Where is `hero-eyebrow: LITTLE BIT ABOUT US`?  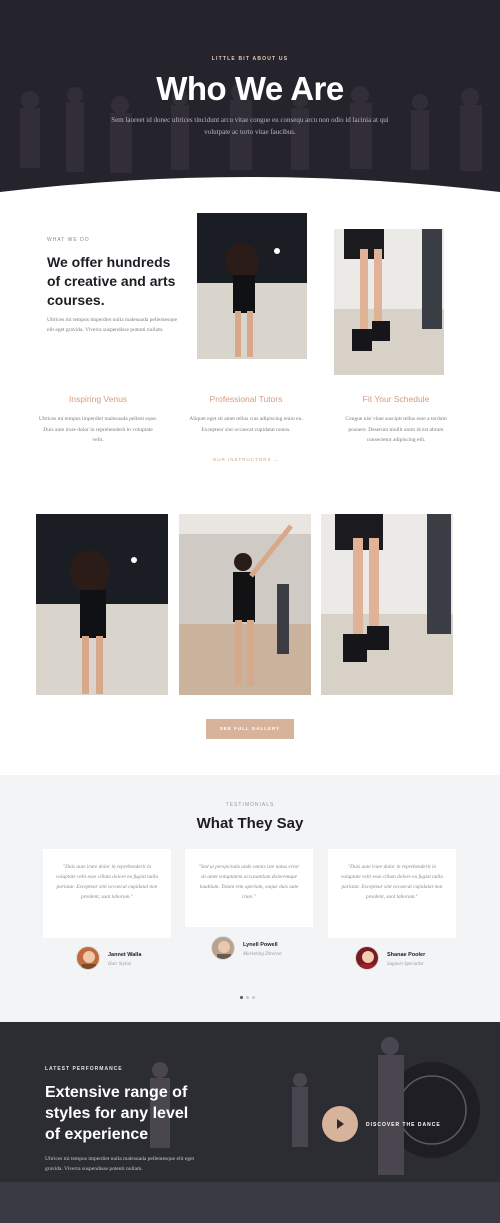
hero-eyebrow: LITTLE BIT ABOUT US is located at coordinates (250, 59).